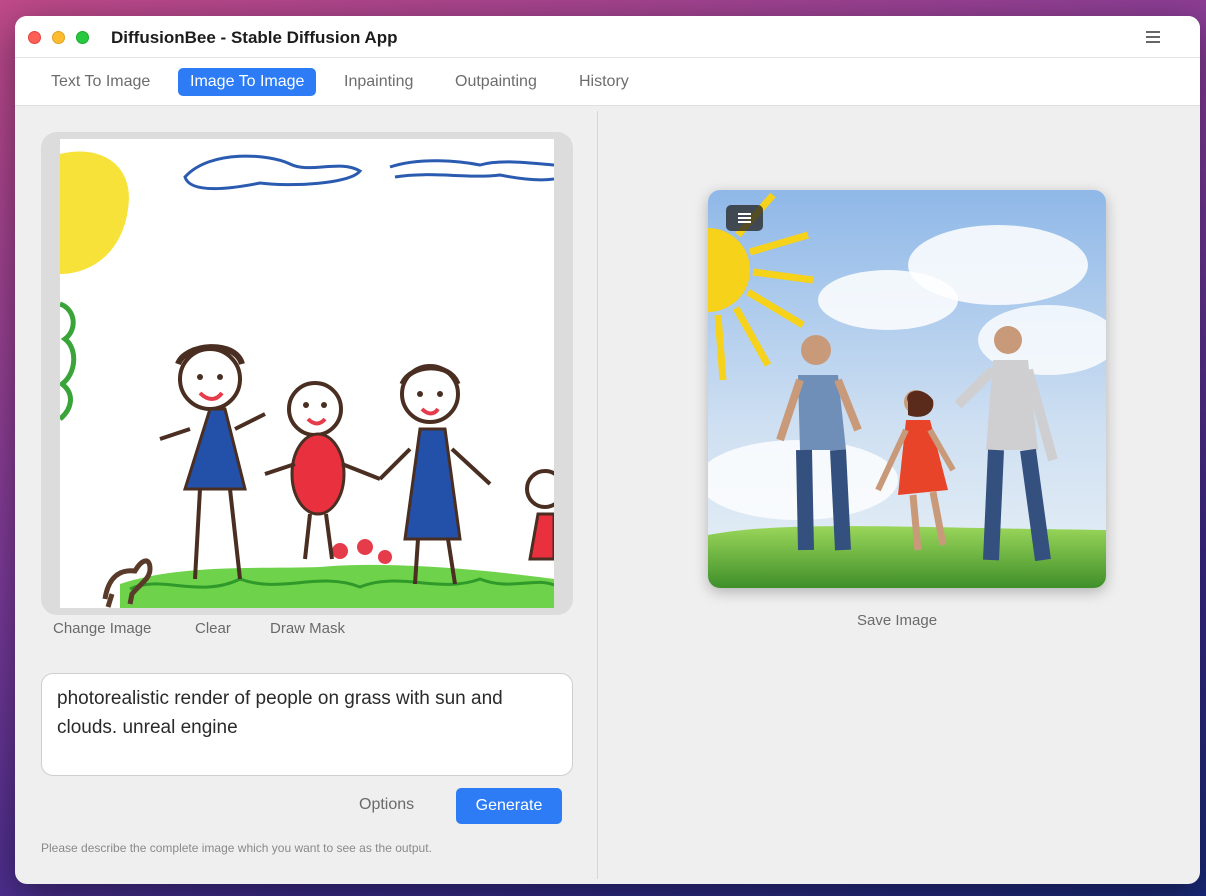 The image size is (1206, 896). What do you see at coordinates (102, 628) in the screenshot?
I see `change-image-button: Change Image` at bounding box center [102, 628].